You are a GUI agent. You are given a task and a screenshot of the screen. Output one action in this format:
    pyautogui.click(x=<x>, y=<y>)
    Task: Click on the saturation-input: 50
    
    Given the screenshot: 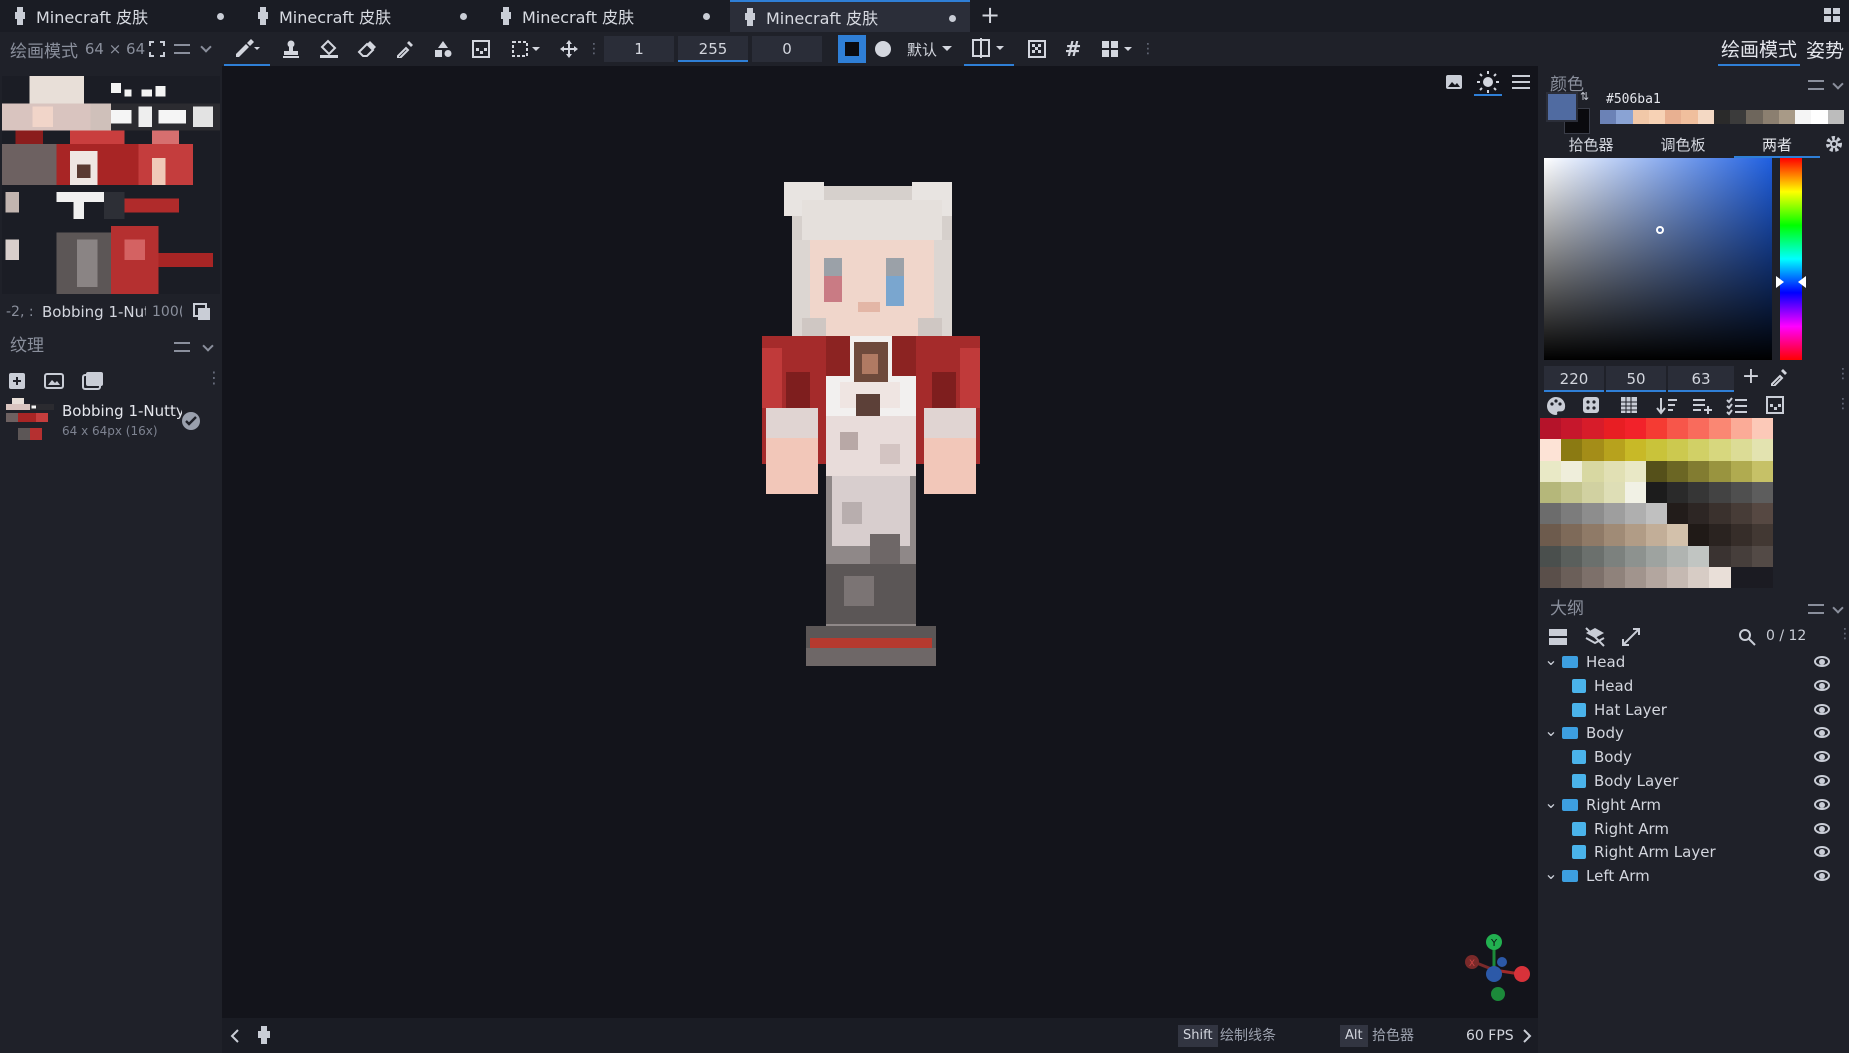 What is the action you would take?
    pyautogui.click(x=1636, y=379)
    